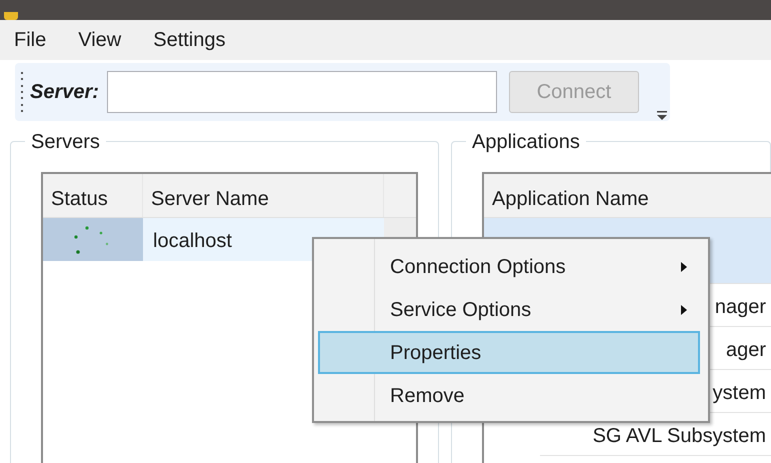 Image resolution: width=771 pixels, height=463 pixels. Describe the element at coordinates (93, 195) in the screenshot. I see `column-header: Status` at that location.